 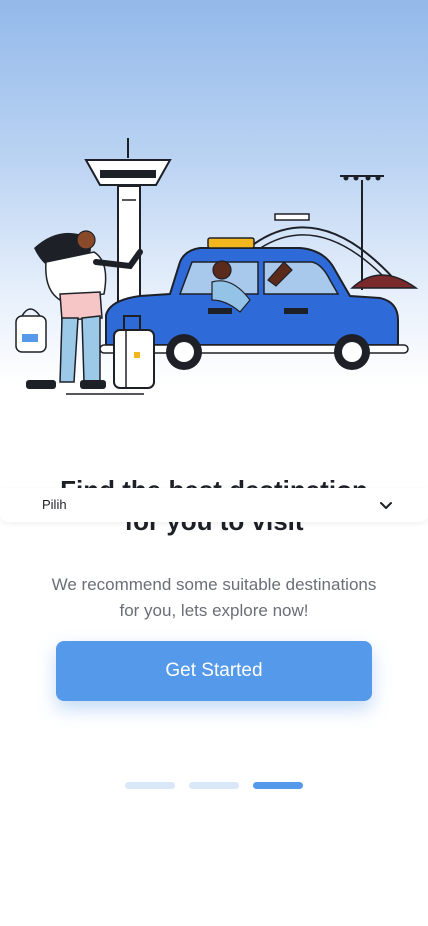 What do you see at coordinates (214, 505) in the screenshot?
I see `selector-dropdown: Pilih` at bounding box center [214, 505].